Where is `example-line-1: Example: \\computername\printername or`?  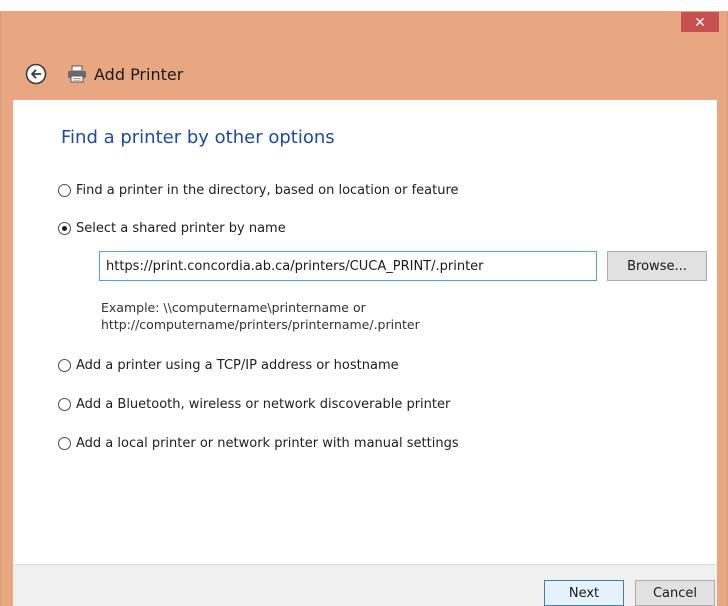 example-line-1: Example: \\computername\printername or is located at coordinates (233, 307).